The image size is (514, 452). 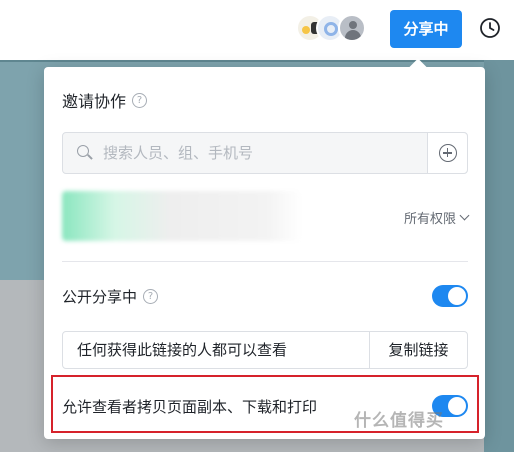 What do you see at coordinates (418, 350) in the screenshot?
I see `copy-link-button: 复制链接` at bounding box center [418, 350].